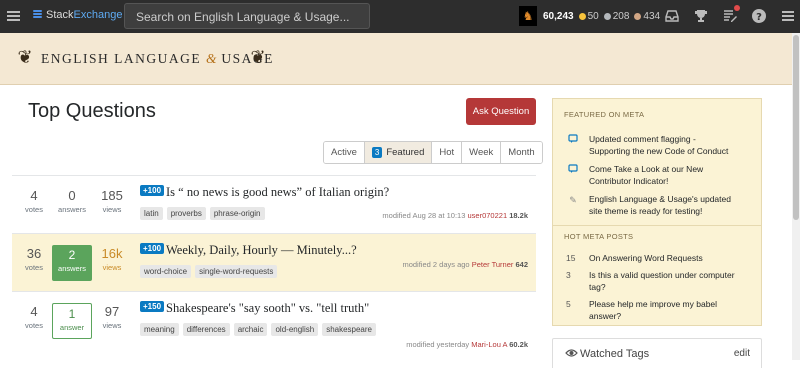  What do you see at coordinates (489, 344) in the screenshot?
I see `user-link: Mari-Lou A` at bounding box center [489, 344].